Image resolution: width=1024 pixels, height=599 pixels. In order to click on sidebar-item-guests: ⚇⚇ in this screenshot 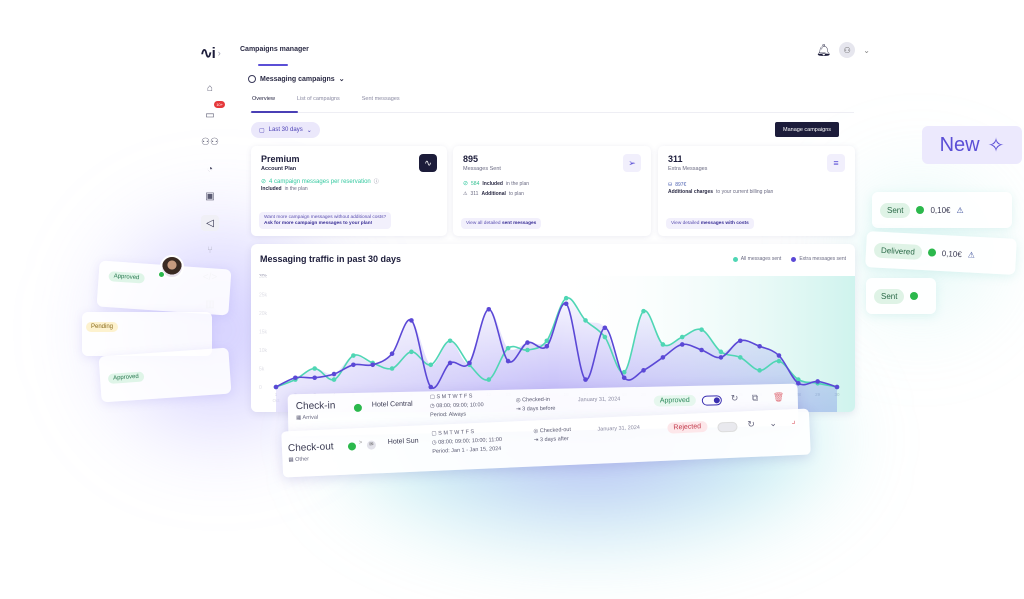, I will do `click(210, 142)`.